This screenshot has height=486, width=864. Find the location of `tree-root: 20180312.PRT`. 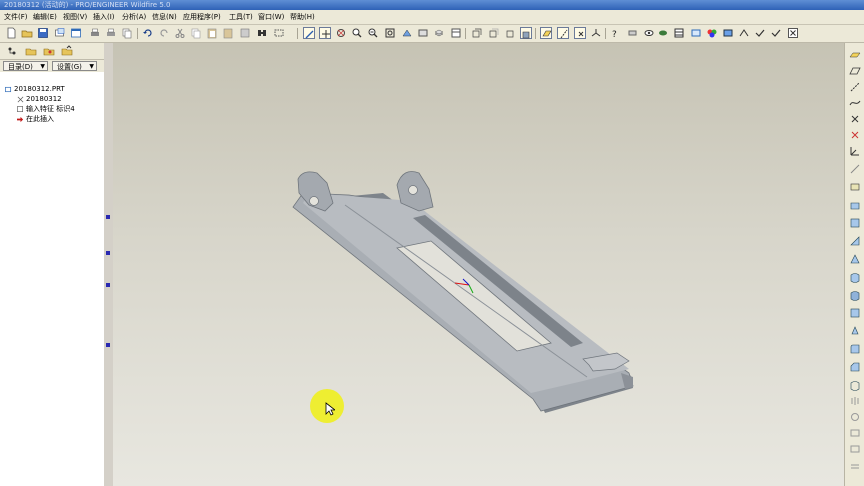

tree-root: 20180312.PRT is located at coordinates (35, 89).